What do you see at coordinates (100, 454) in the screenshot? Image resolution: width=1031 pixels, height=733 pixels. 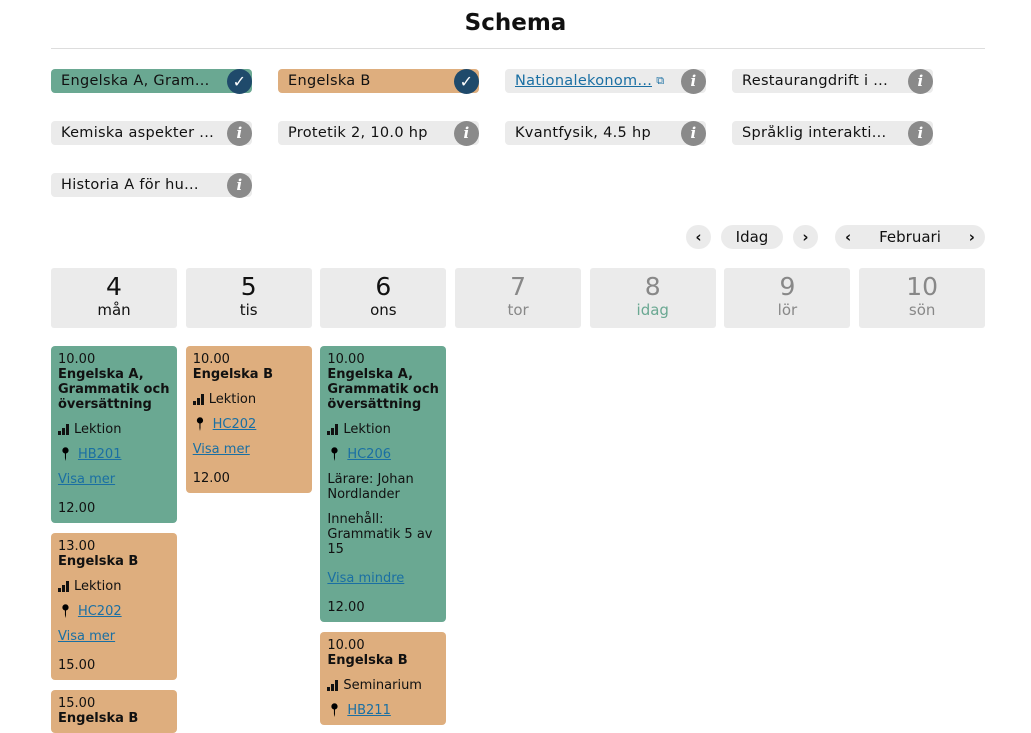 I see `room-link: HB201` at bounding box center [100, 454].